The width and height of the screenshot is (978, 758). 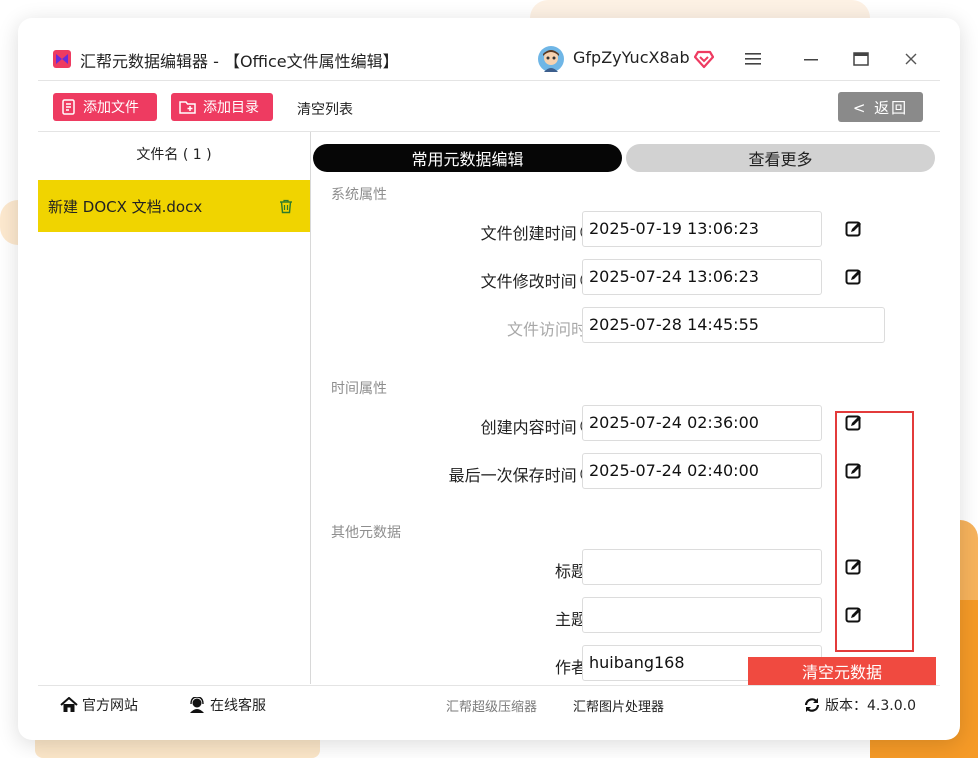 I want to click on accessed-time-input: 2025-07-28 14:45:55, so click(x=733, y=325).